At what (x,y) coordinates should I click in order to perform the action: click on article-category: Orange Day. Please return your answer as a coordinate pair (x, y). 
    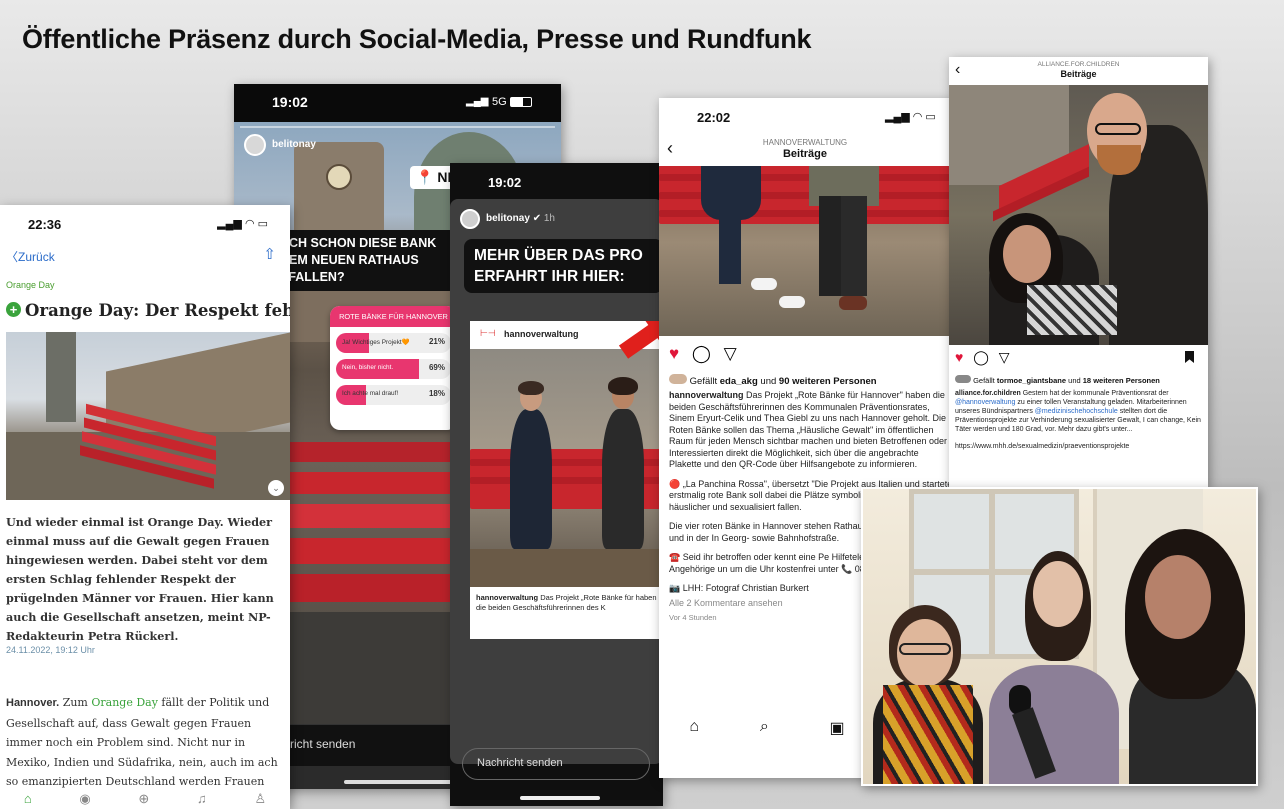
    Looking at the image, I should click on (30, 285).